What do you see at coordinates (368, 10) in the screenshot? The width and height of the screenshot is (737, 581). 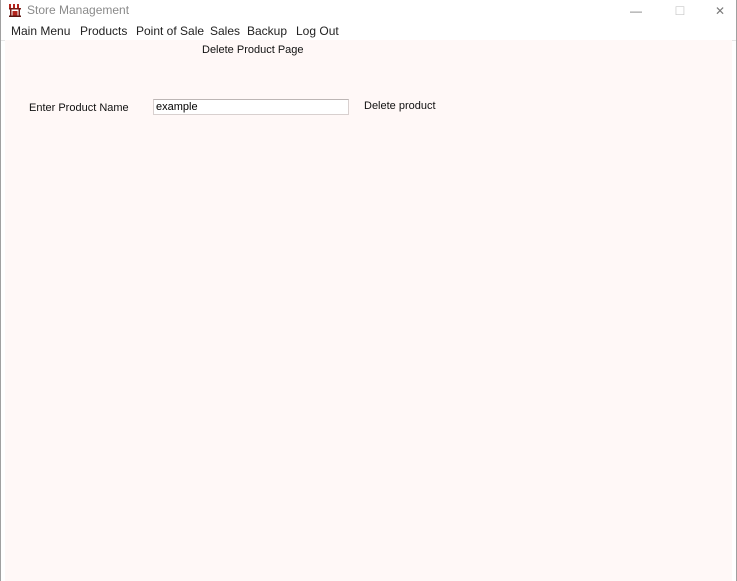 I see `title-bar: Store Management — ☐ ✕` at bounding box center [368, 10].